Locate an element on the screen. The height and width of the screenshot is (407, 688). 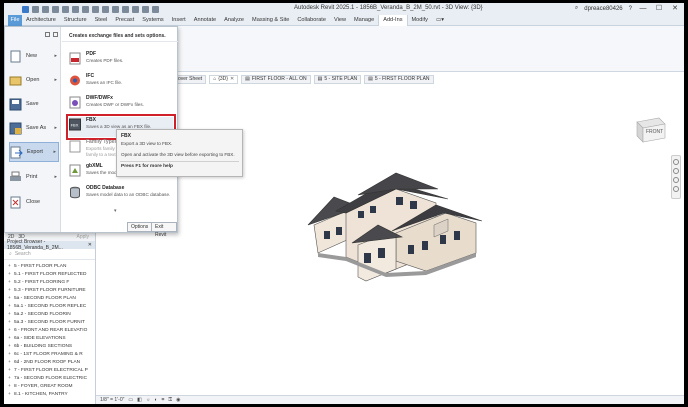
search-input: Search is located at coordinates (23, 254).